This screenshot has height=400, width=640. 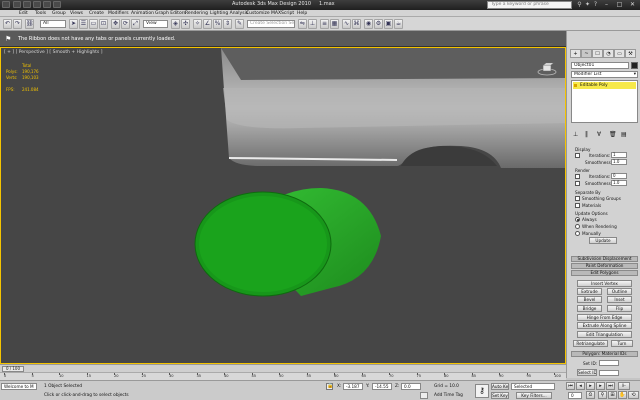 What do you see at coordinates (604, 283) in the screenshot?
I see `insert-vertex-button: Insert Vertex` at bounding box center [604, 283].